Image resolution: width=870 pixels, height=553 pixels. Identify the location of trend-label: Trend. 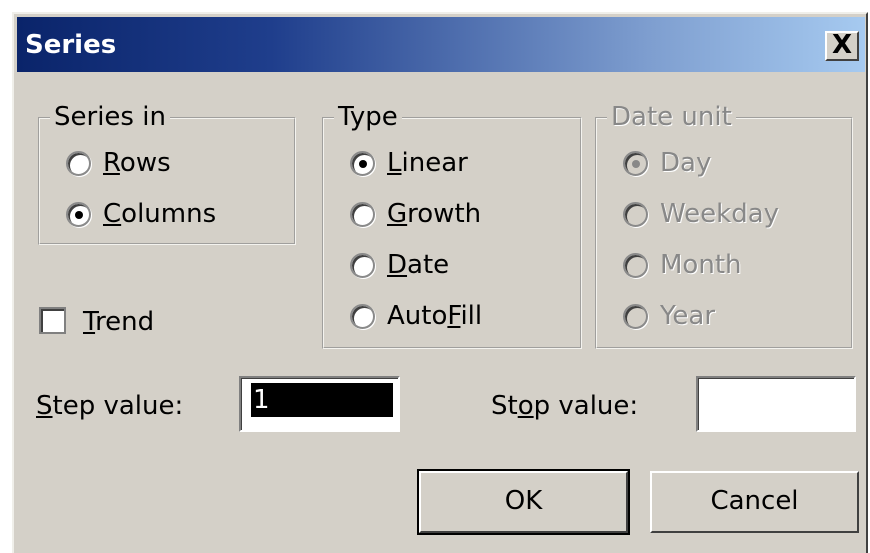
(118, 322).